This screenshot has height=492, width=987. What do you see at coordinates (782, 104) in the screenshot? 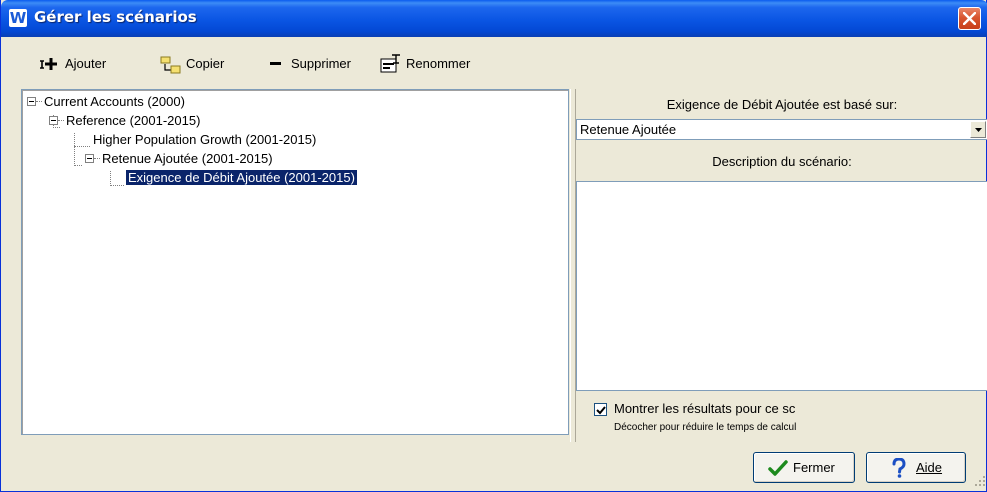
I see `based-on-label: Exigence de Débit Ajoutée est basé sur:` at bounding box center [782, 104].